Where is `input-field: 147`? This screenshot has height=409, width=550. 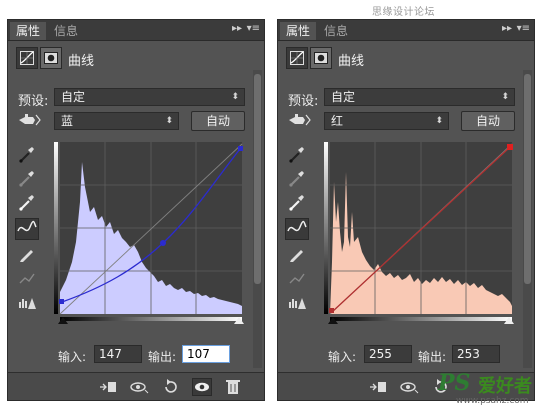 input-field: 147 is located at coordinates (118, 354).